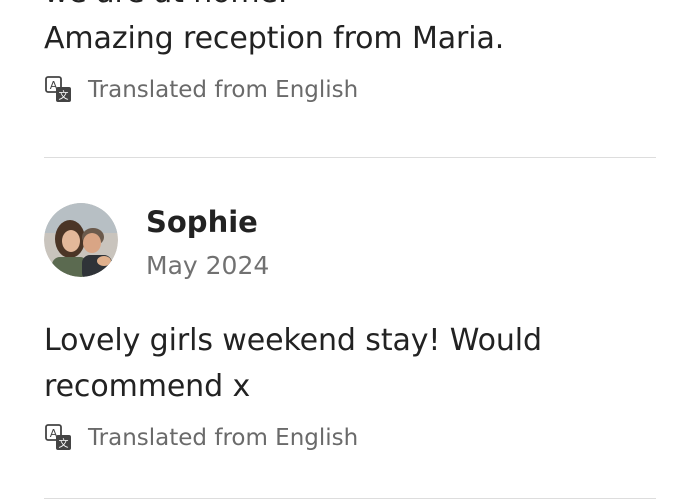 This screenshot has width=700, height=500. What do you see at coordinates (81, 240) in the screenshot?
I see `avatar` at bounding box center [81, 240].